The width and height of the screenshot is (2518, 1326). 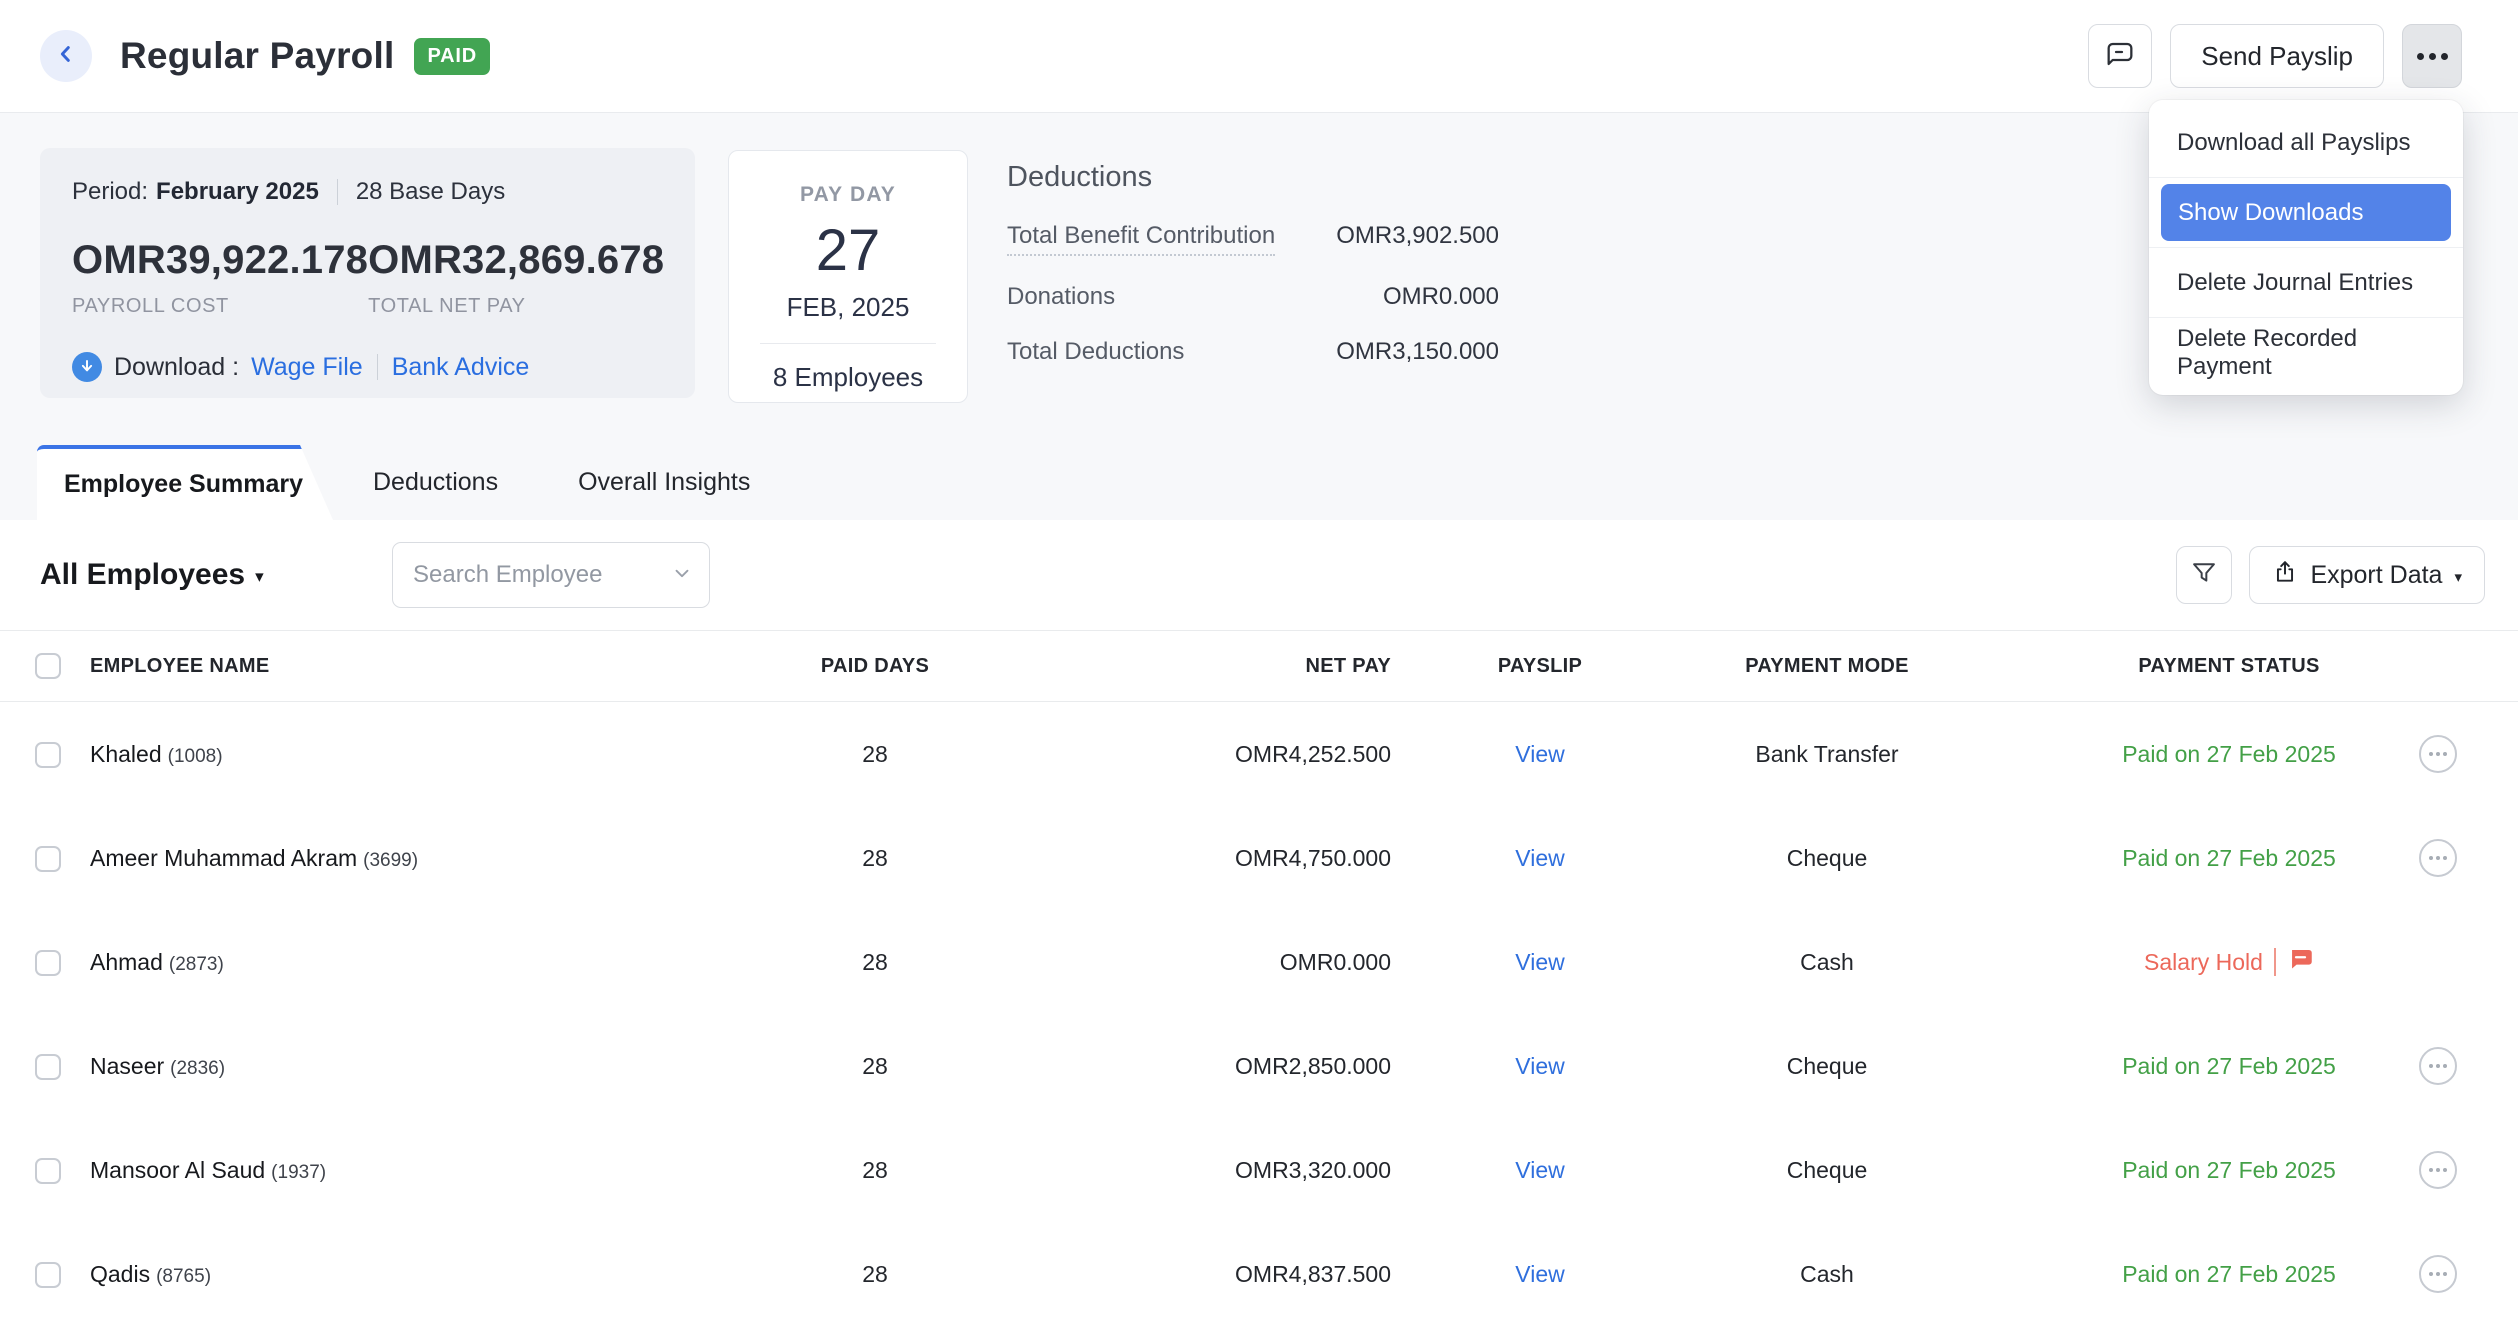 What do you see at coordinates (461, 367) in the screenshot?
I see `bank-advice-link: Bank Advice` at bounding box center [461, 367].